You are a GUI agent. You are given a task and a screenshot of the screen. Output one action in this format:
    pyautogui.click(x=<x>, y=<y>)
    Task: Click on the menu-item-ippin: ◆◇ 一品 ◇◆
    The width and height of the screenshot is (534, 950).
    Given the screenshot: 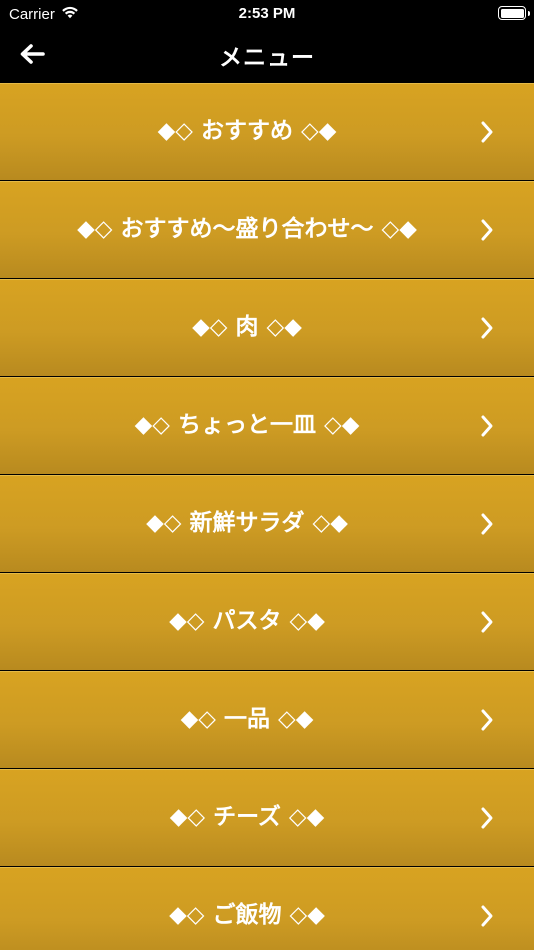 What is the action you would take?
    pyautogui.click(x=267, y=719)
    